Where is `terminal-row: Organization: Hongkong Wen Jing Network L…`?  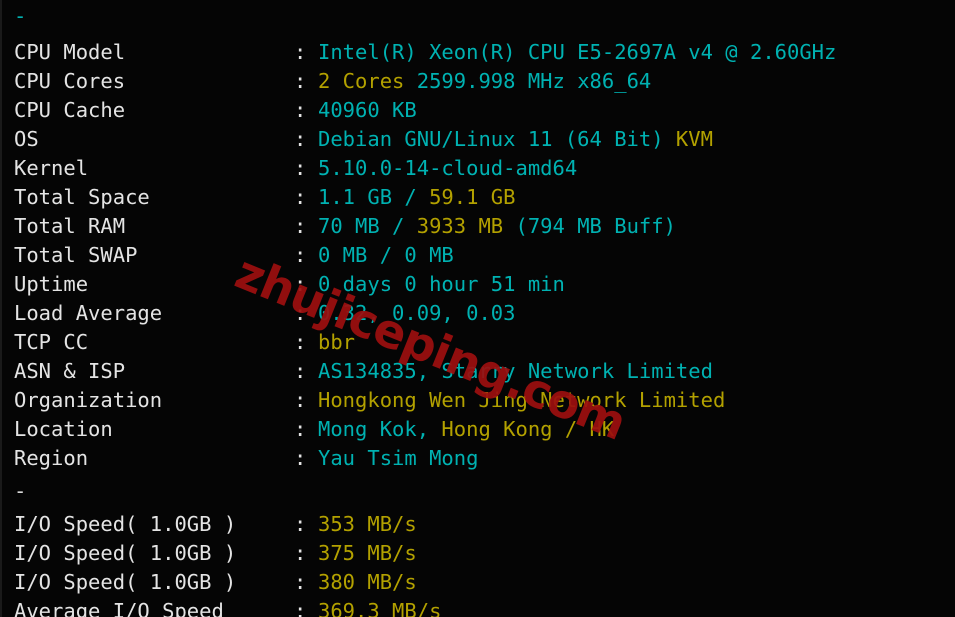
terminal-row: Organization: Hongkong Wen Jing Network L… is located at coordinates (478, 400).